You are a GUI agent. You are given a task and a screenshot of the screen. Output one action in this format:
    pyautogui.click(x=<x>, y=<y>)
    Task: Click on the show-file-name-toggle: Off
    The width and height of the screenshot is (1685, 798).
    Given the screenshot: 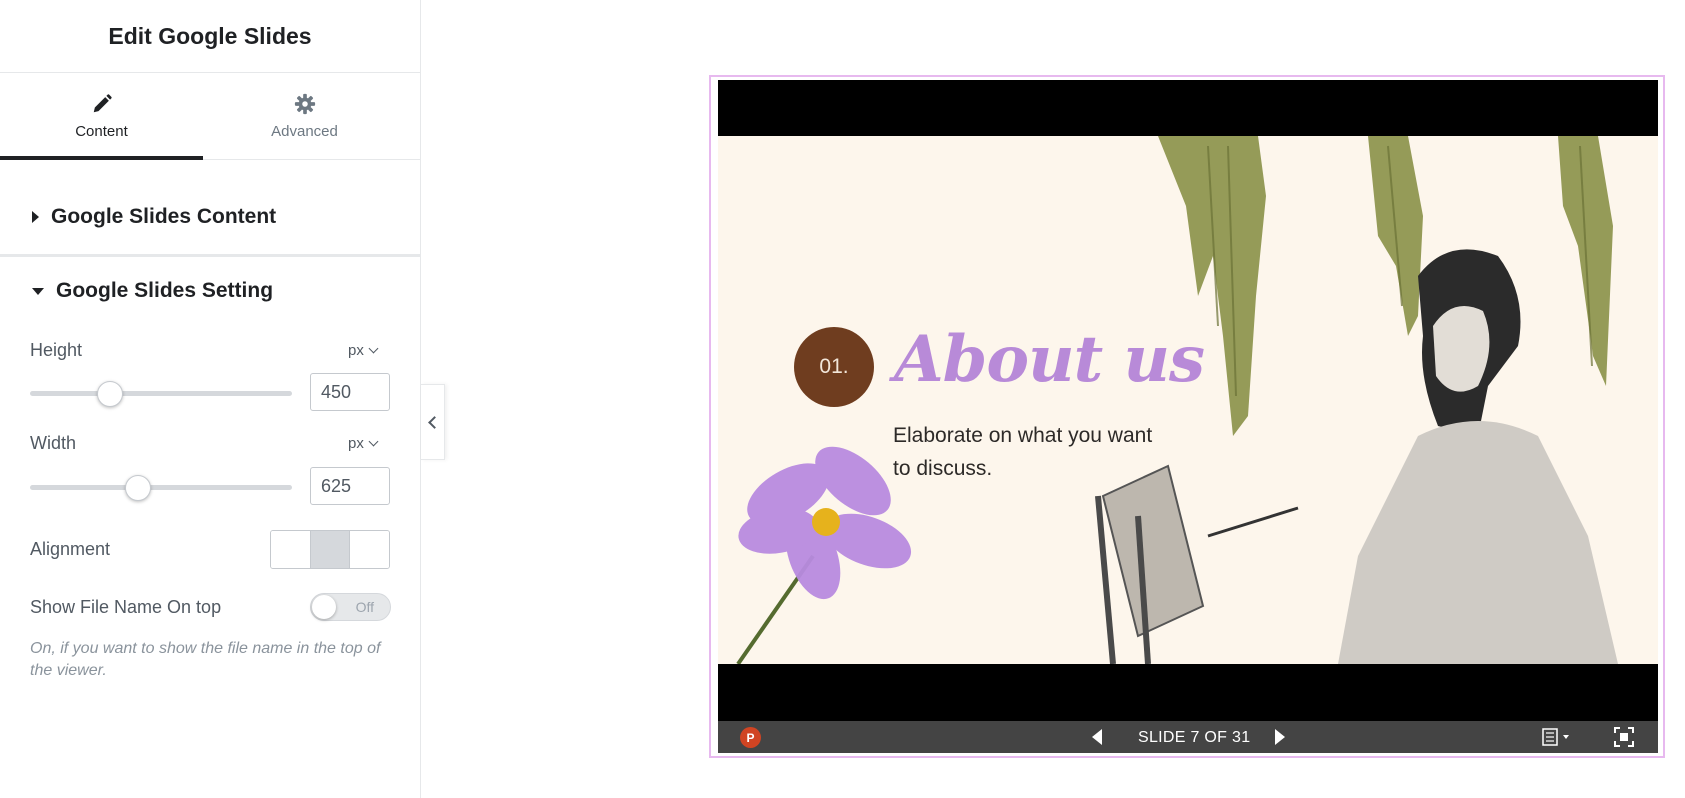 What is the action you would take?
    pyautogui.click(x=350, y=607)
    